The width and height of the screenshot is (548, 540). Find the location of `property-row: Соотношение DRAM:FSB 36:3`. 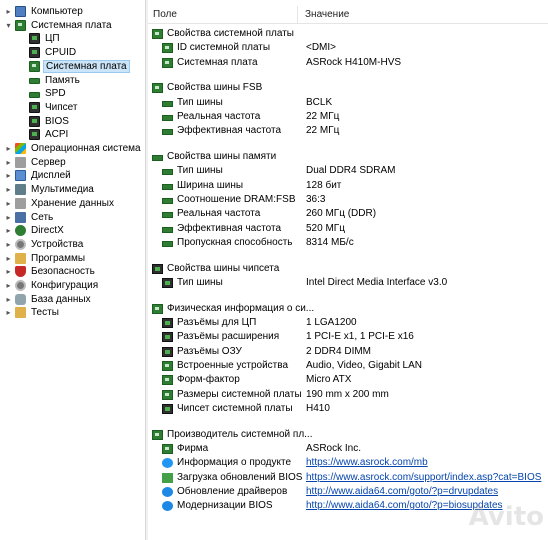

property-row: Соотношение DRAM:FSB 36:3 is located at coordinates (348, 200).